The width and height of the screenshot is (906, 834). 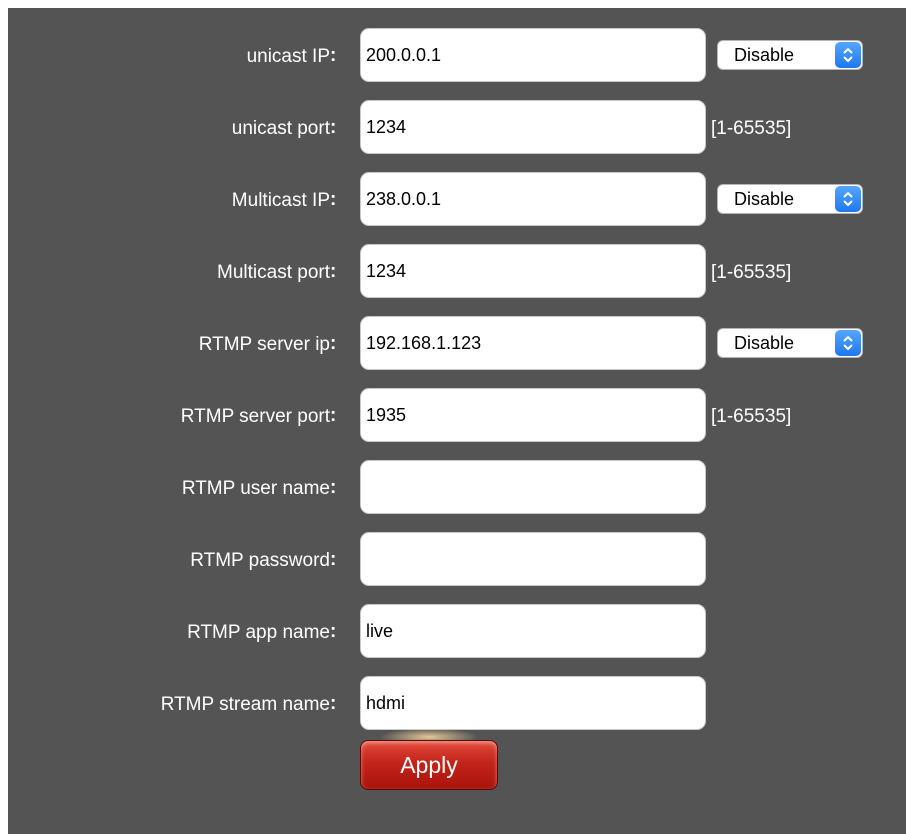 What do you see at coordinates (245, 704) in the screenshot?
I see `field-label: RTMP stream name` at bounding box center [245, 704].